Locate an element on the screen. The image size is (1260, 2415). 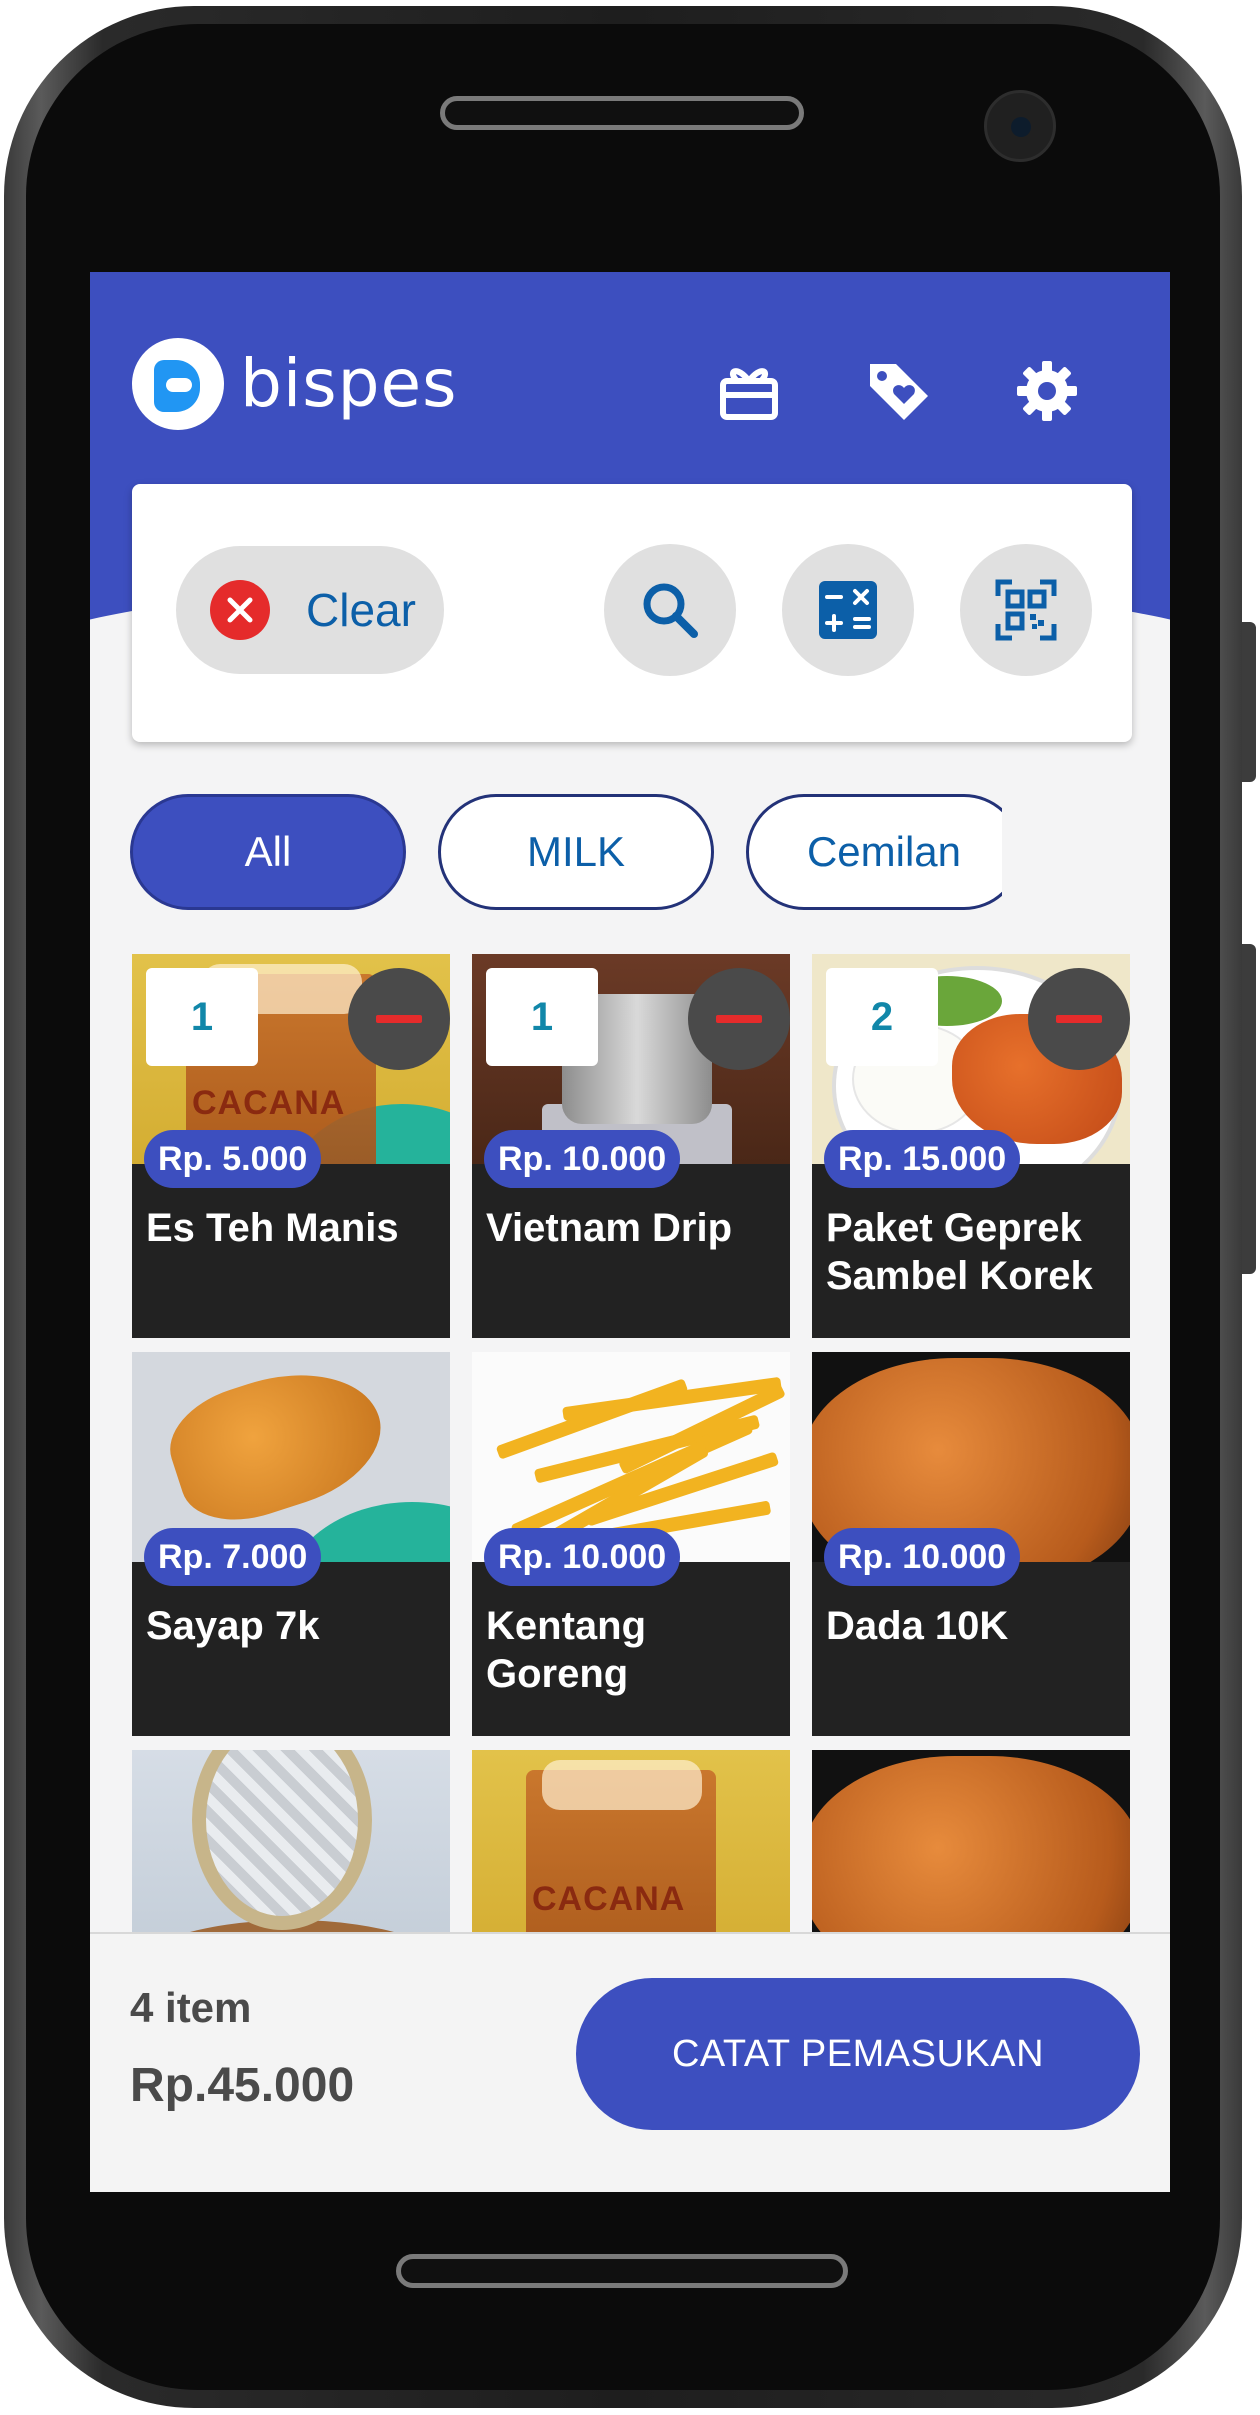
earpiece-speaker is located at coordinates (622, 113).